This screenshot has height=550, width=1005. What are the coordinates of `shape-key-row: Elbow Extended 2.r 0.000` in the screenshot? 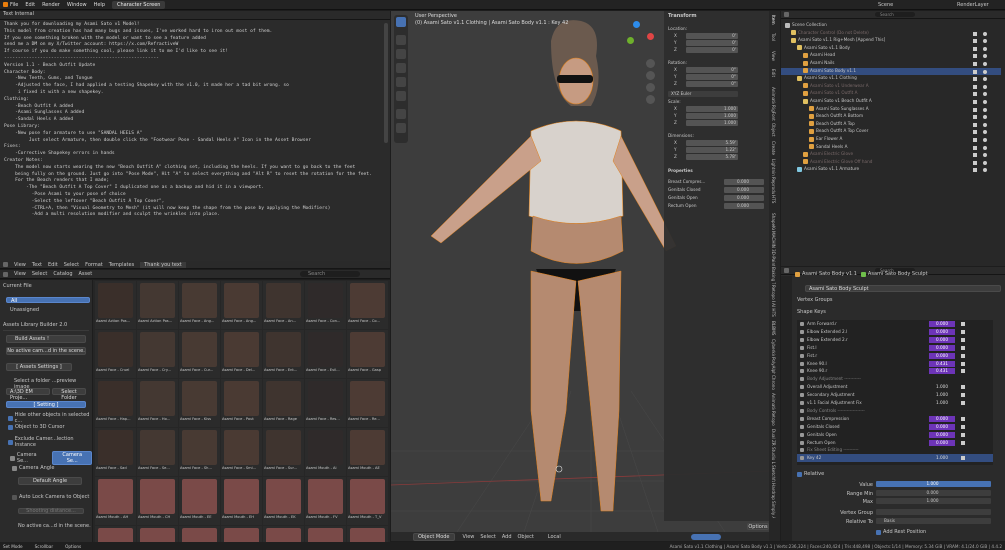 It's located at (895, 340).